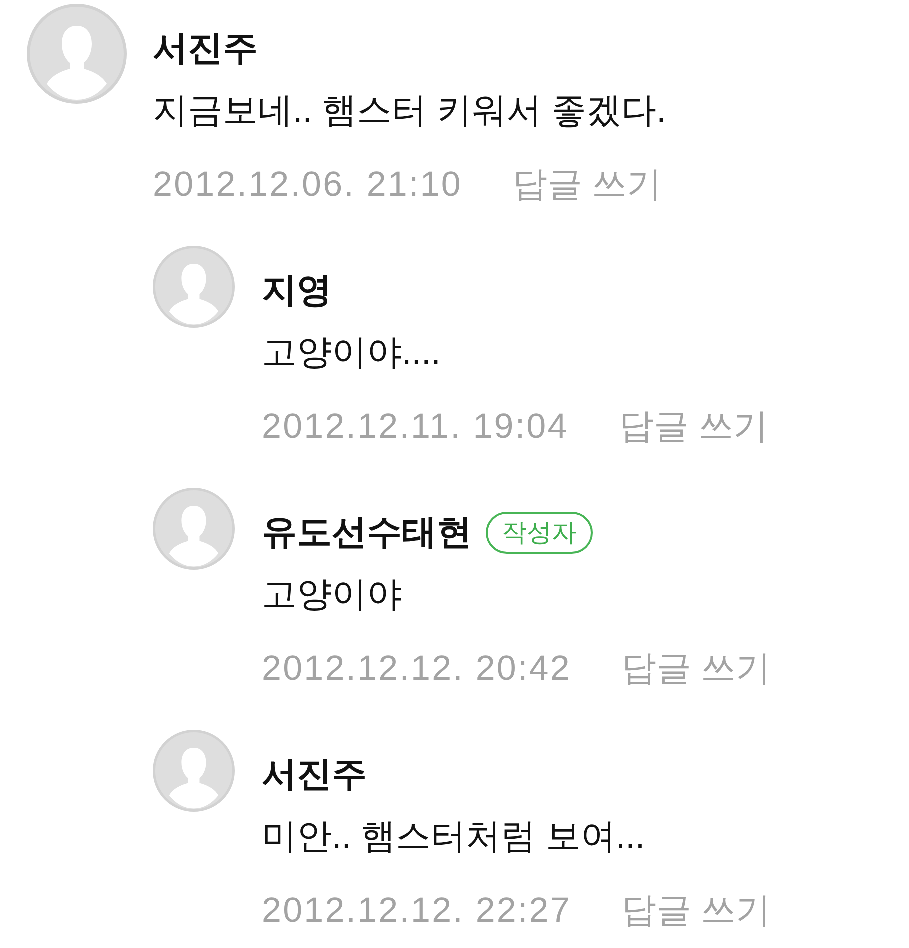 The image size is (909, 948). Describe the element at coordinates (409, 111) in the screenshot. I see `comment-text: 지금보네.. 햄스터 키워서 좋겠다.` at that location.